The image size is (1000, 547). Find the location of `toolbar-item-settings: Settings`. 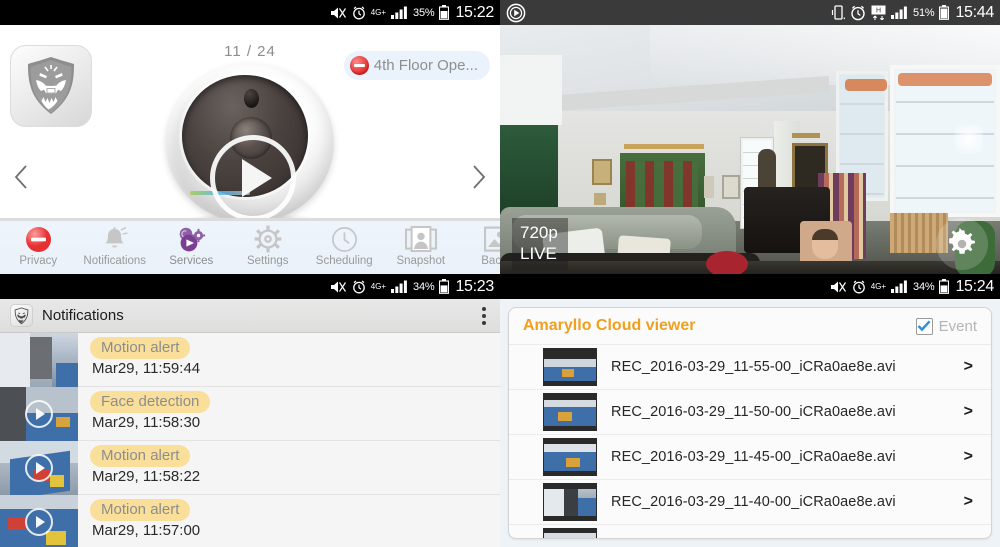

toolbar-item-settings: Settings is located at coordinates (268, 244).